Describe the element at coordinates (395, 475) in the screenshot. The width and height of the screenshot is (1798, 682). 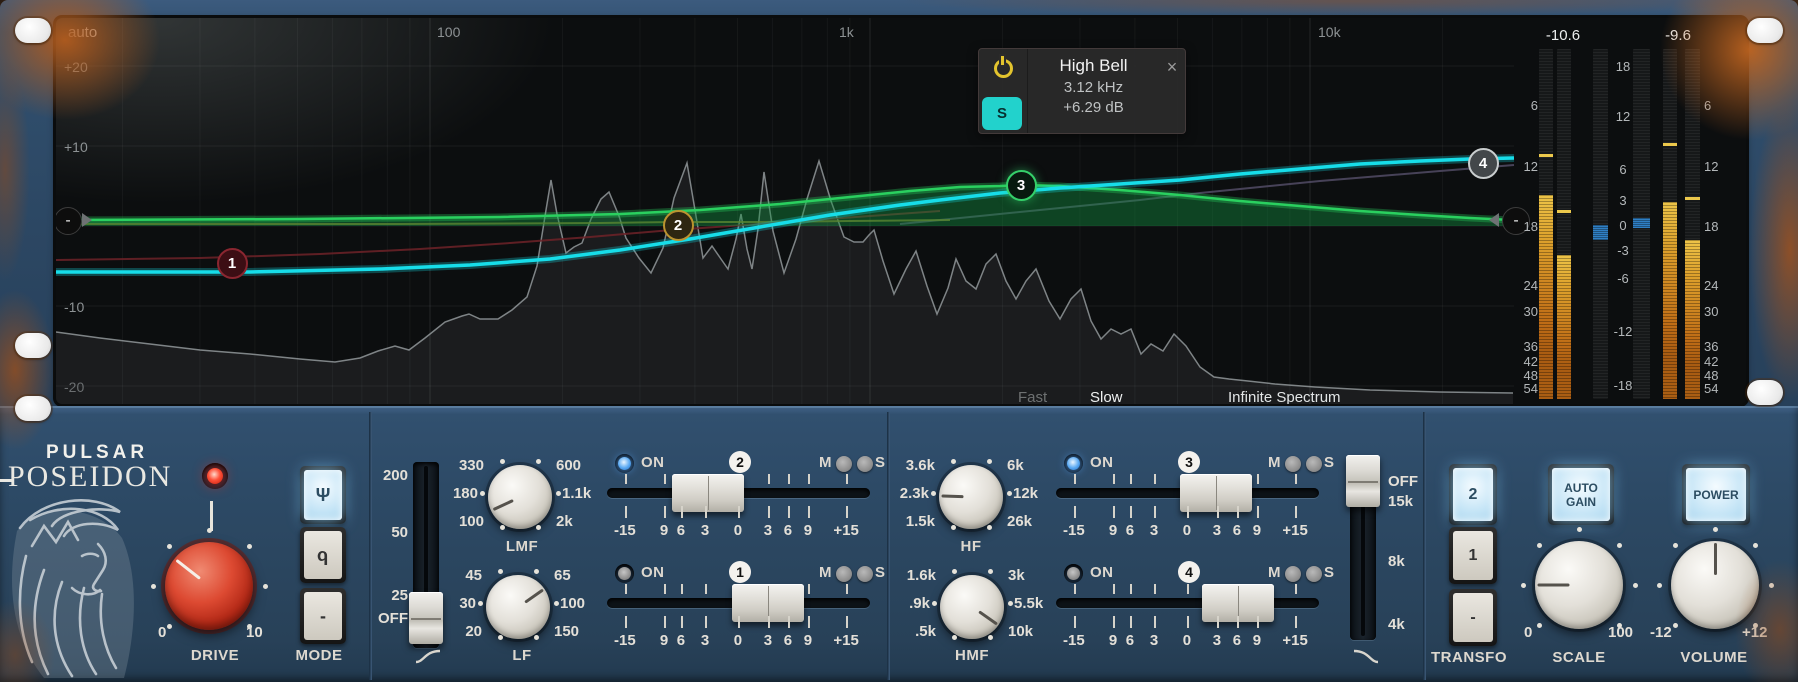
I see `hpf-scale-200: 200` at that location.